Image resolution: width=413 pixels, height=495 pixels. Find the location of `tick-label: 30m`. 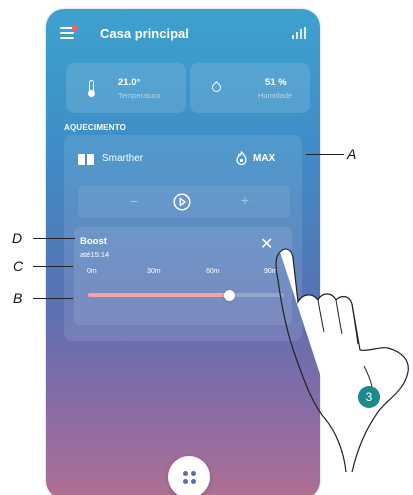

tick-label: 30m is located at coordinates (154, 271).